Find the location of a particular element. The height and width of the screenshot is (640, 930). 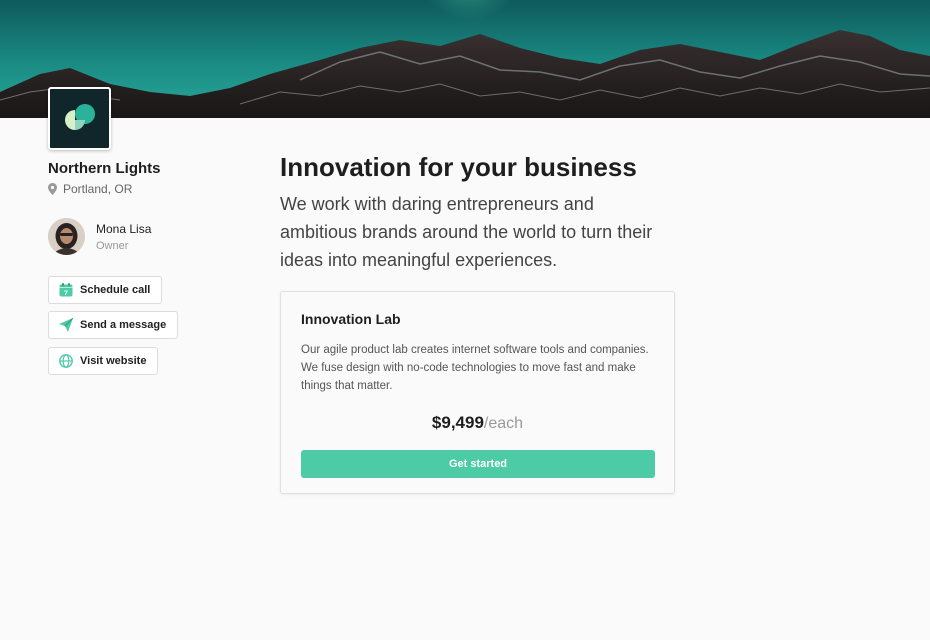

offer-title: Innovation Lab is located at coordinates (351, 319).